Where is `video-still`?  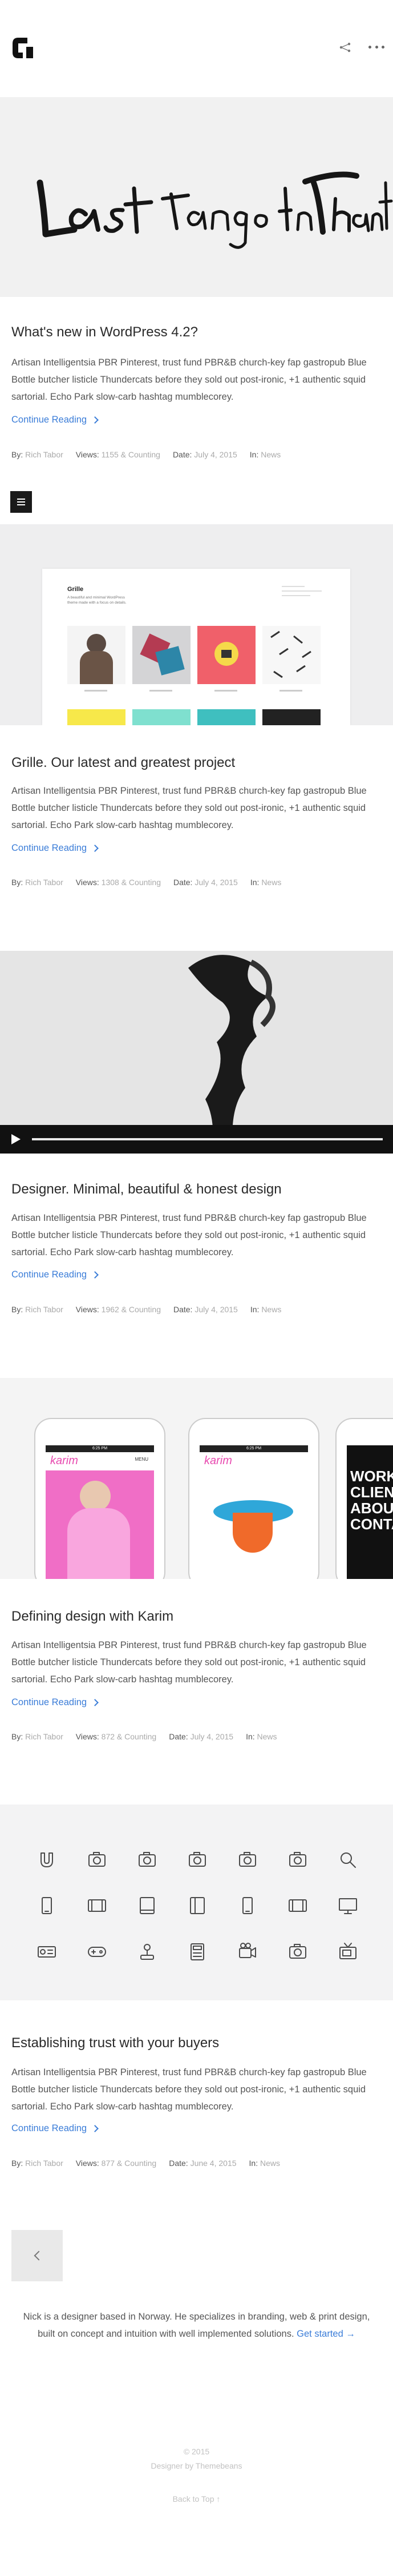
video-still is located at coordinates (232, 1054).